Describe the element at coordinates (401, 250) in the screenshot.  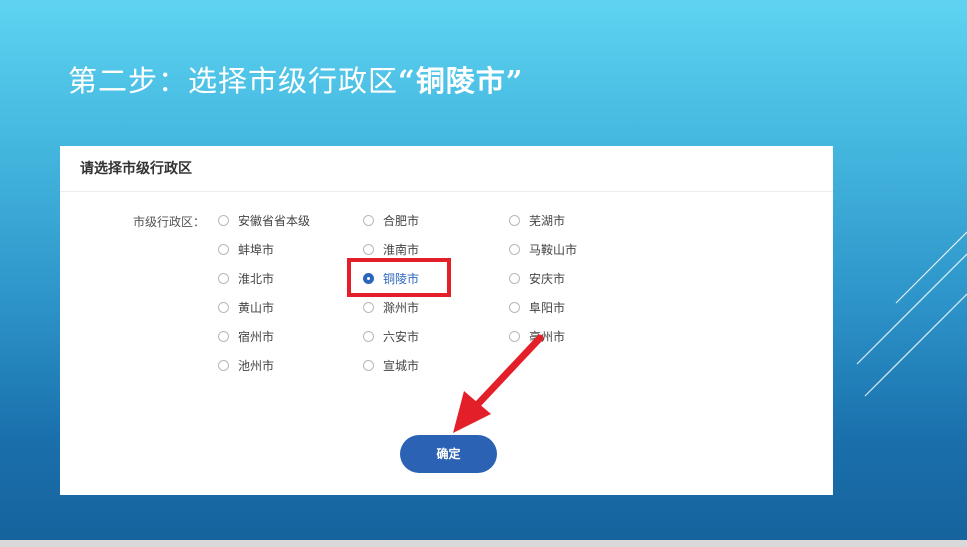
I see `city-option-label: 淮南市` at that location.